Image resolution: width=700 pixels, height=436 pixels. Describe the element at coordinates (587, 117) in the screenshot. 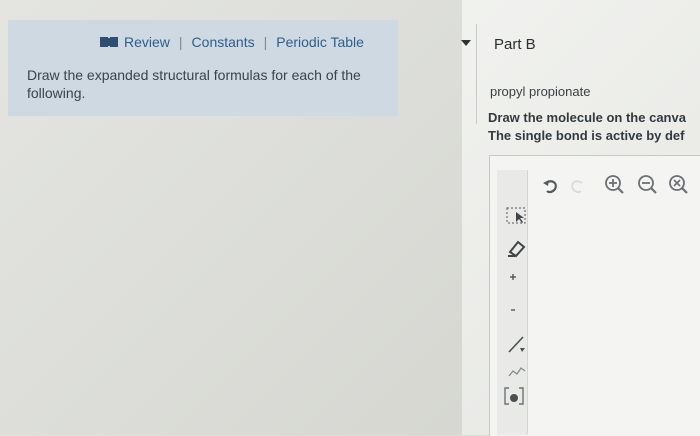

I see `instruction-text: Draw the molecule on the canva` at that location.